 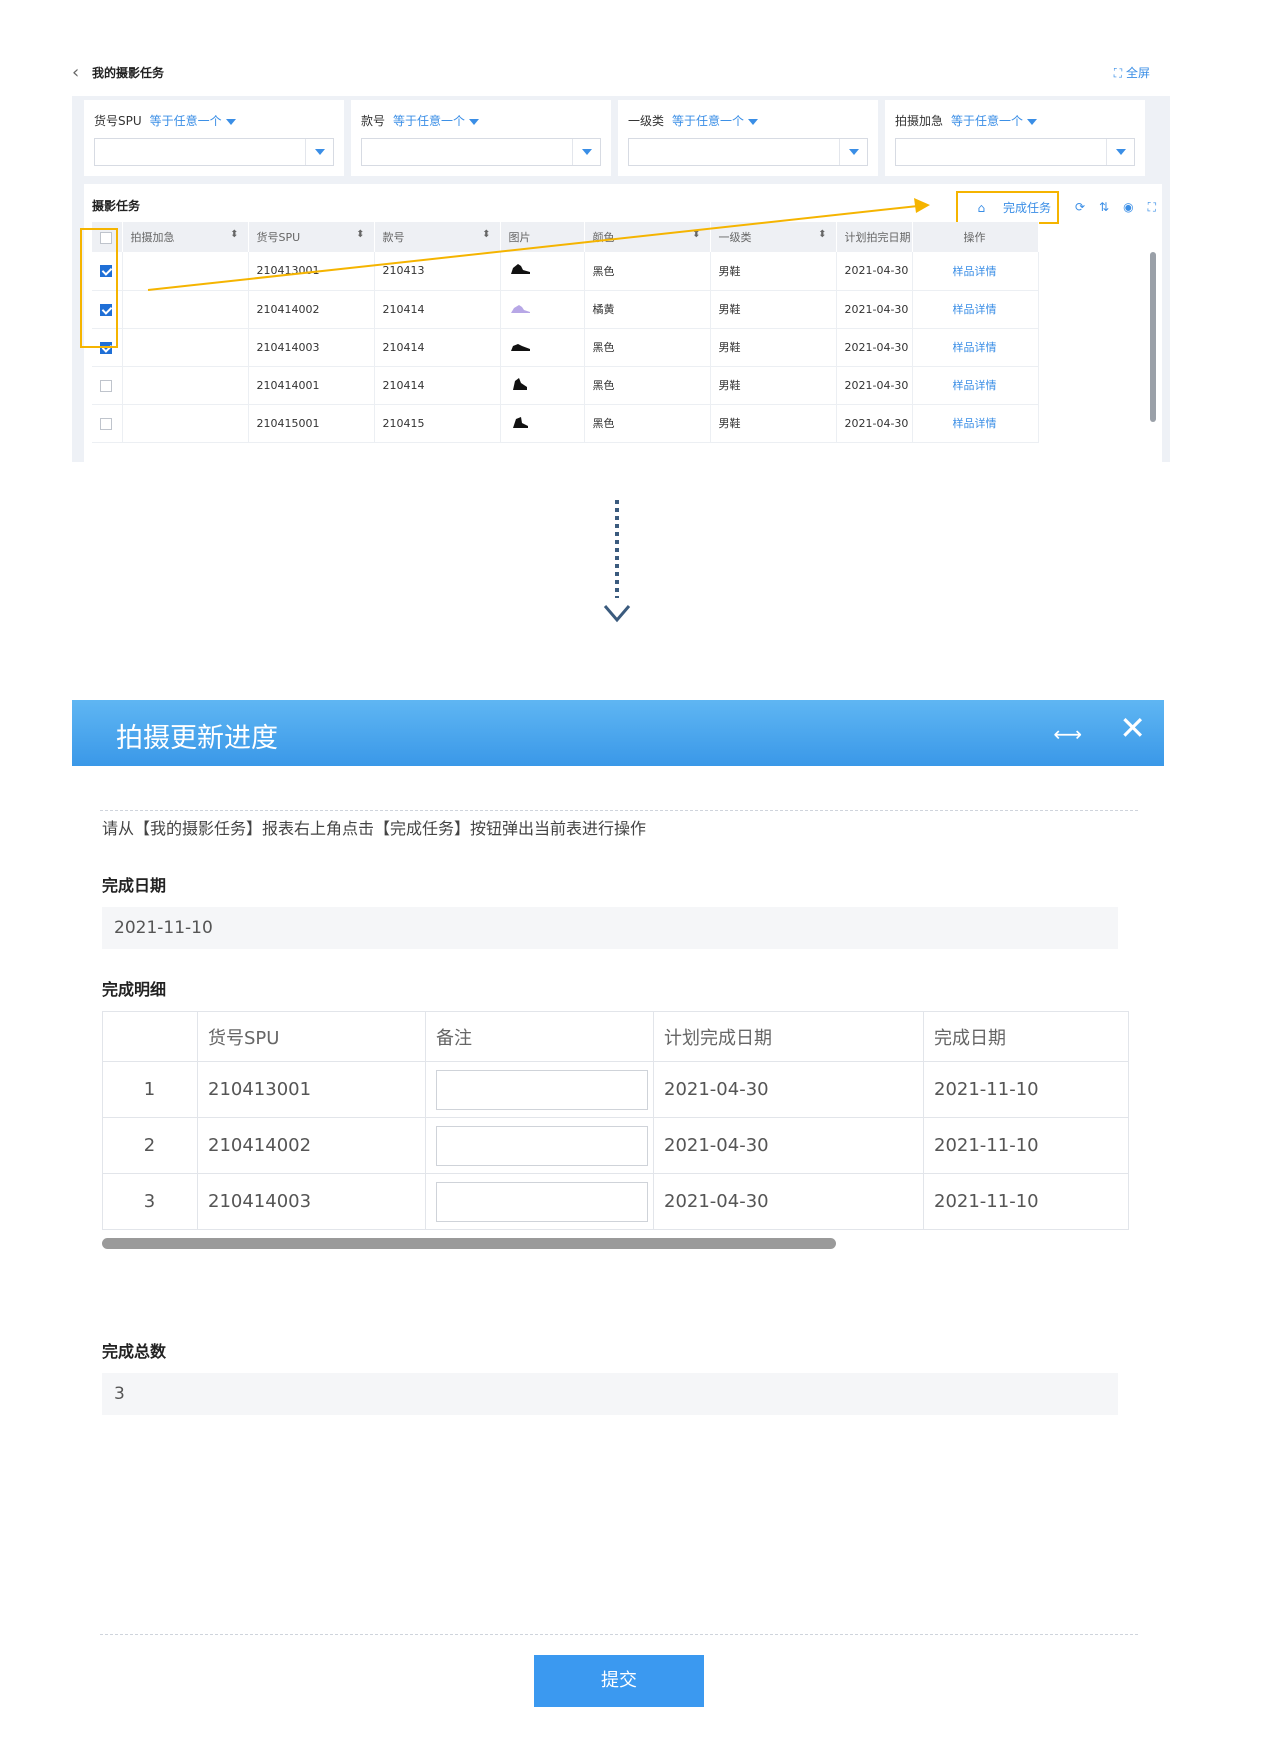 What do you see at coordinates (374, 828) in the screenshot?
I see `modal-hint: 请从【我的摄影任务】报表右上角点击【完成任务】按钮弹出当前表进行操作` at bounding box center [374, 828].